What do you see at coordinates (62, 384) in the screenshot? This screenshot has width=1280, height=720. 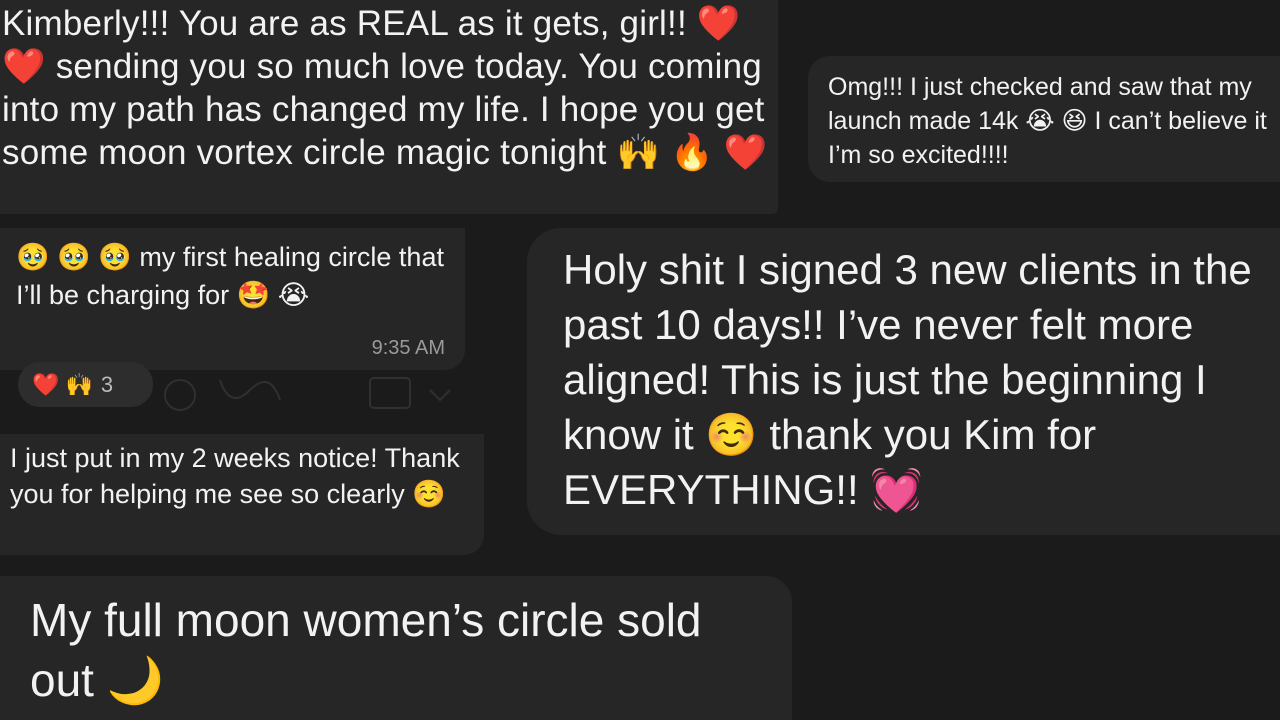 I see `reaction-emojis: ❤️ 🙌` at bounding box center [62, 384].